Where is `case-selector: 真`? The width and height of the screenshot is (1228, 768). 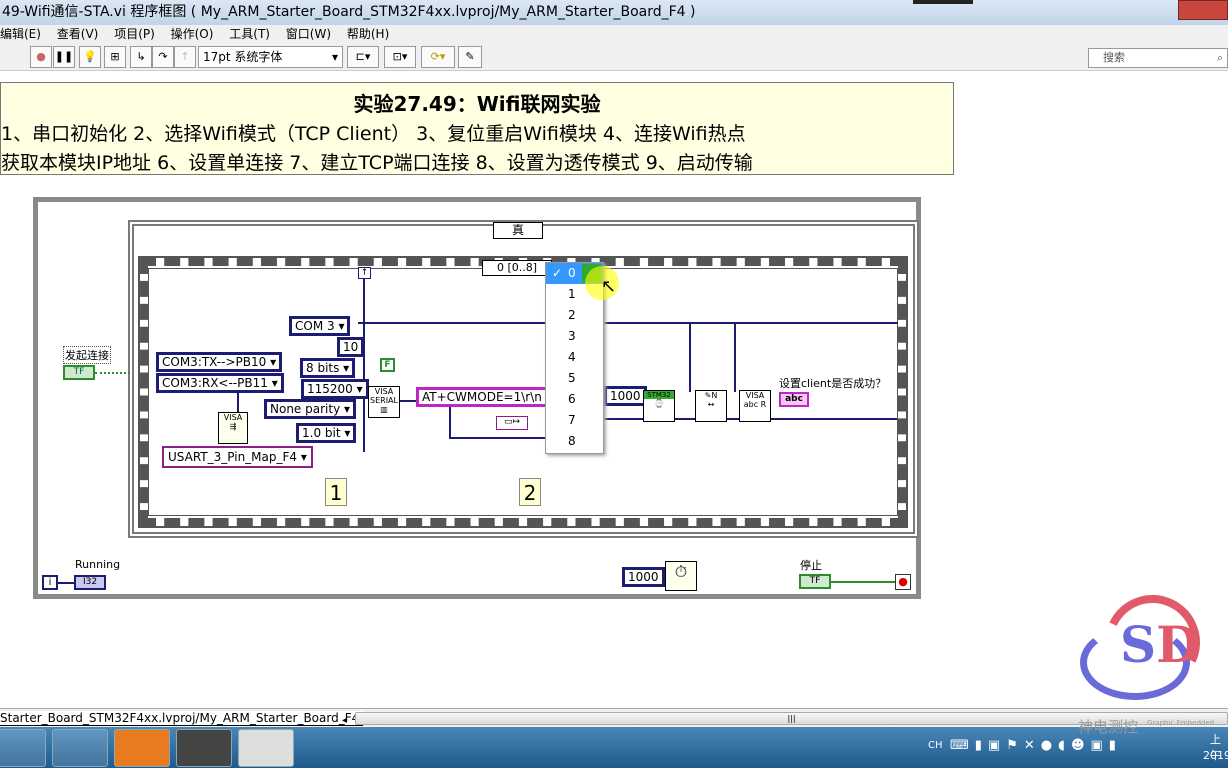 case-selector: 真 is located at coordinates (518, 230).